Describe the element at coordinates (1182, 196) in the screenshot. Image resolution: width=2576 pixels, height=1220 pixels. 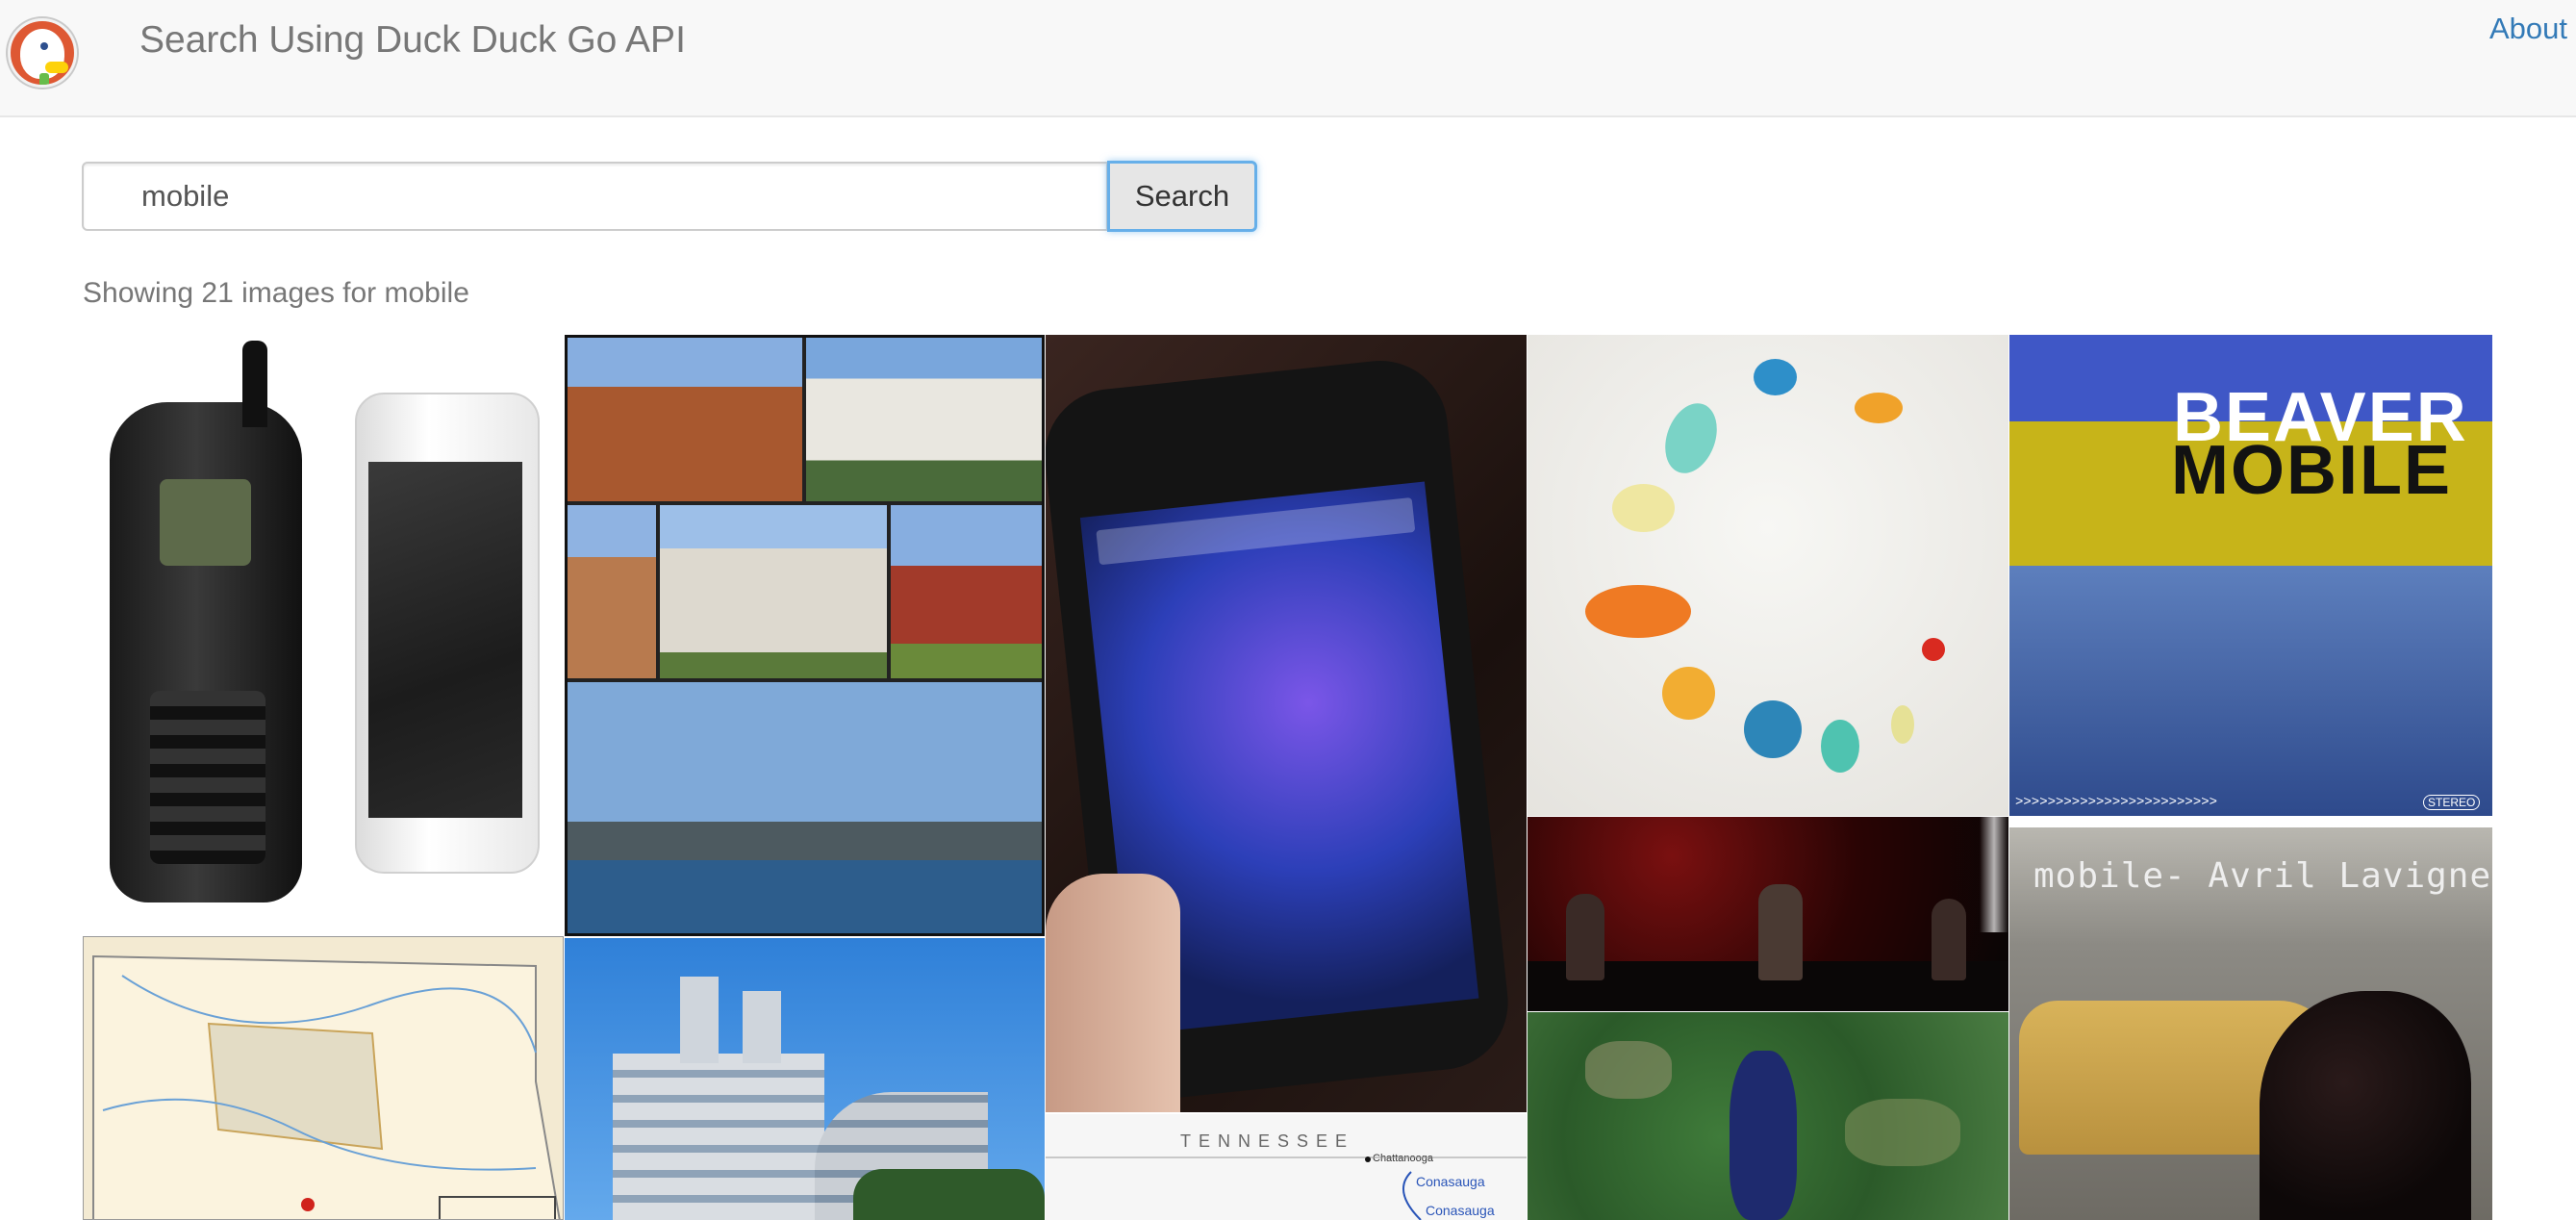
I see `search-button: Search` at that location.